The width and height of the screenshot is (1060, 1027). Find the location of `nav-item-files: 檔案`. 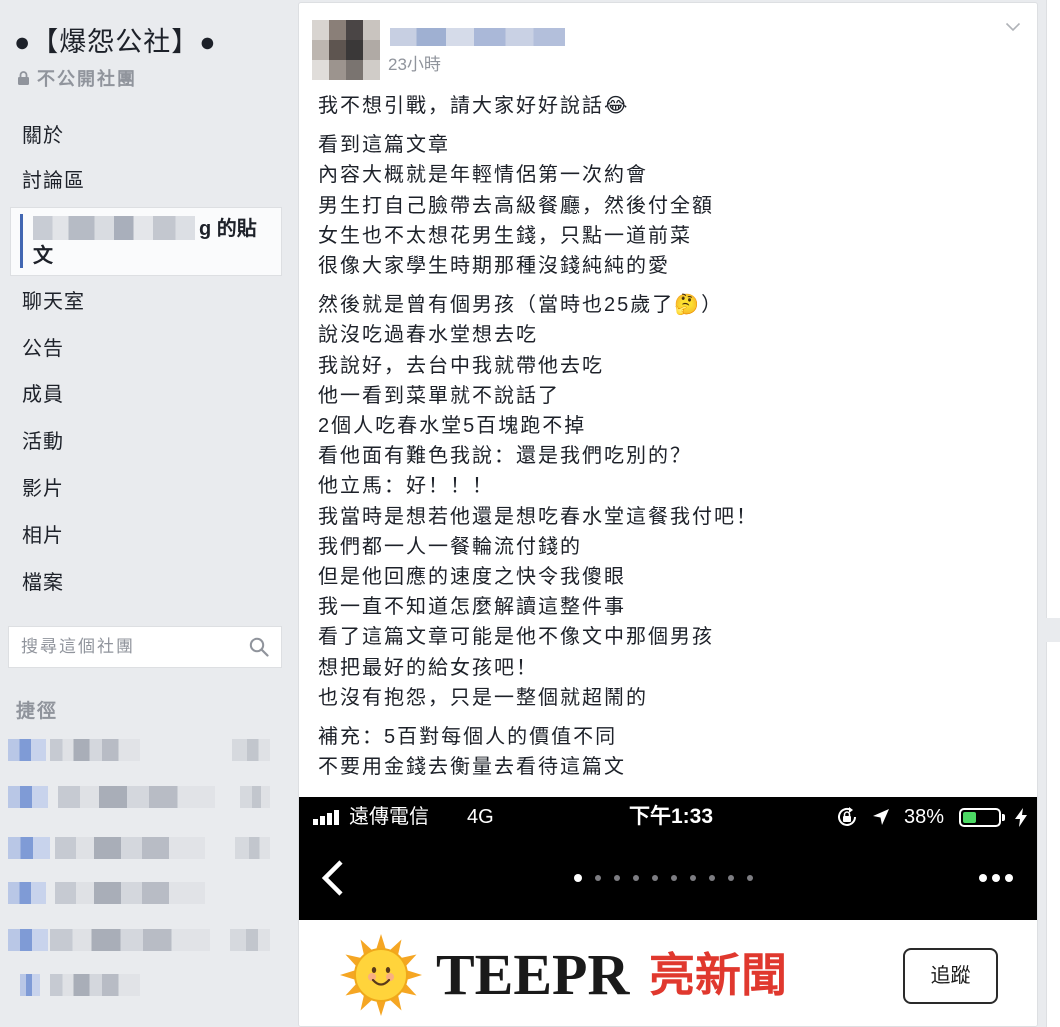

nav-item-files: 檔案 is located at coordinates (43, 583).